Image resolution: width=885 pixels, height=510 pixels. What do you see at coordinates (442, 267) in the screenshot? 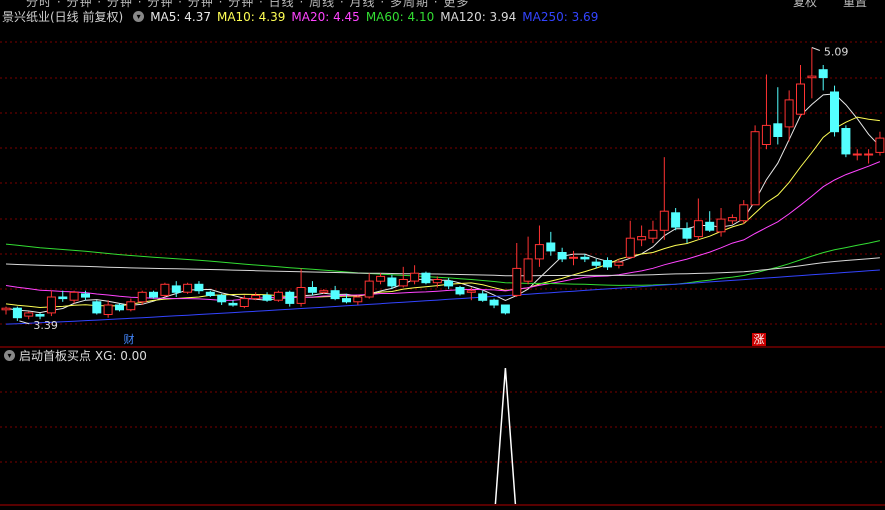
I see `ma120-line` at bounding box center [442, 267].